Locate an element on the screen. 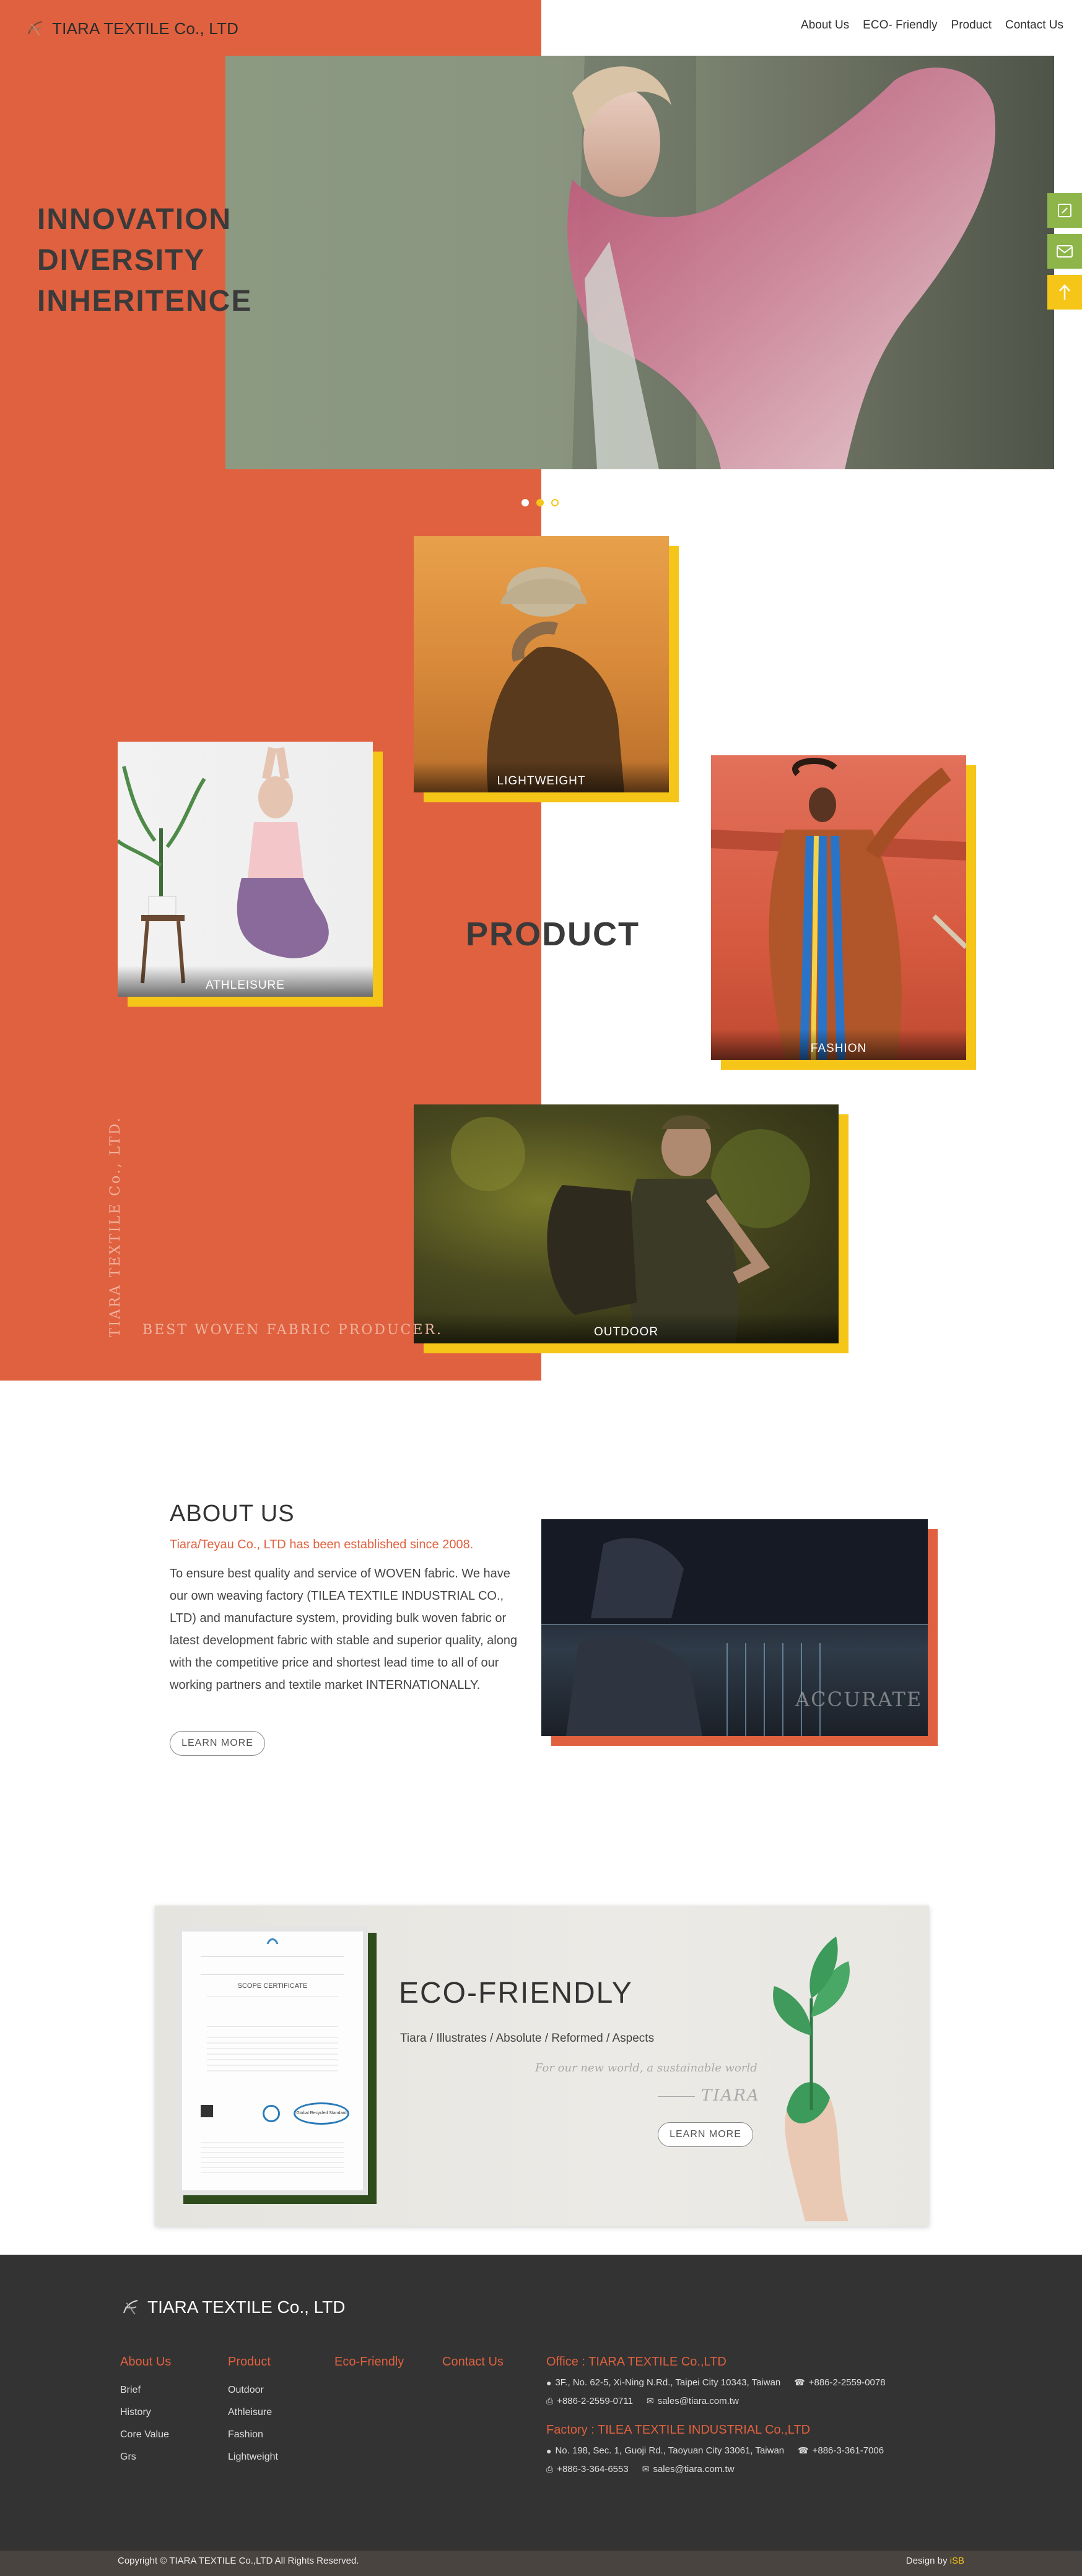 Image resolution: width=1082 pixels, height=2576 pixels. footer-column-about: About Us Brief History Core Value Grs is located at coordinates (145, 2411).